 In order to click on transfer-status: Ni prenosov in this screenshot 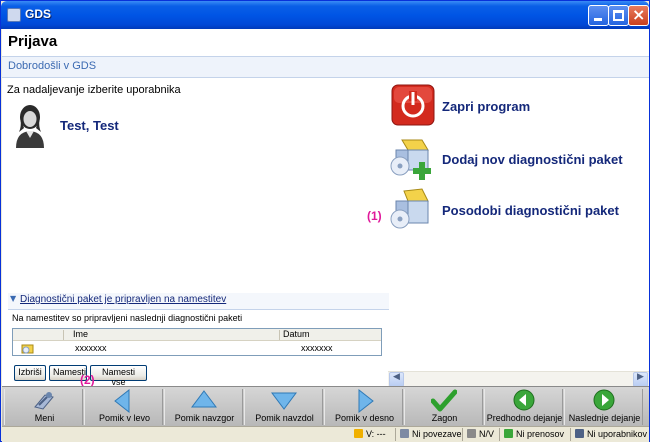, I will do `click(534, 434)`.